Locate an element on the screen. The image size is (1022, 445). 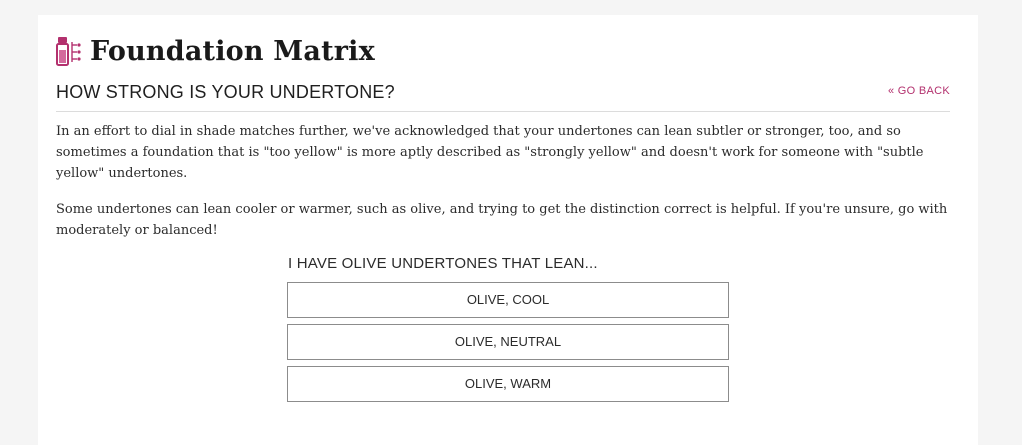
brand-title: Foundation Matrix is located at coordinates (232, 51).